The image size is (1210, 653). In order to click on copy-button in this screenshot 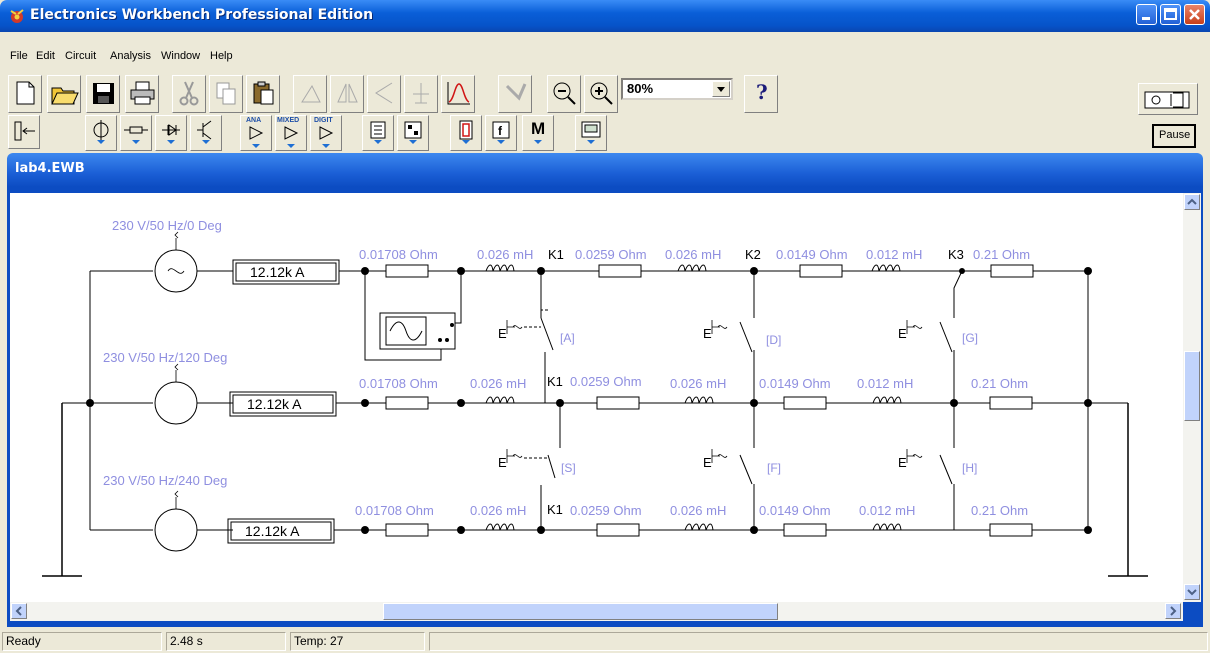, I will do `click(226, 94)`.